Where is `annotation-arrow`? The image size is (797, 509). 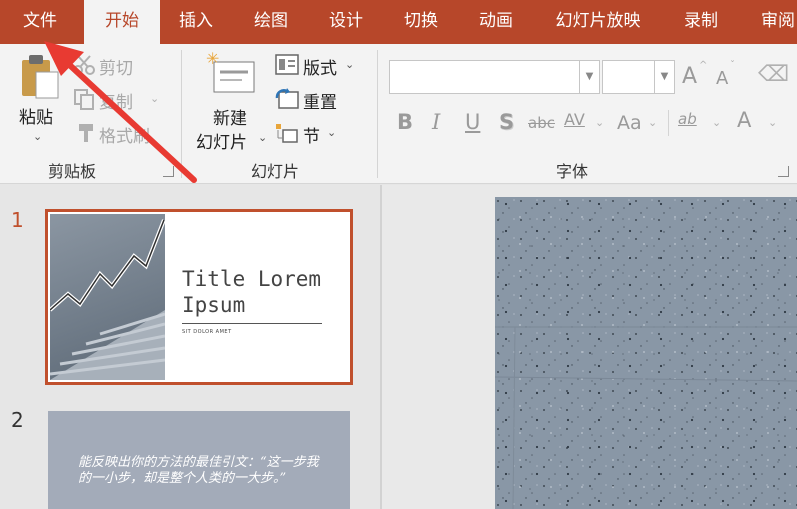 annotation-arrow is located at coordinates (120, 112).